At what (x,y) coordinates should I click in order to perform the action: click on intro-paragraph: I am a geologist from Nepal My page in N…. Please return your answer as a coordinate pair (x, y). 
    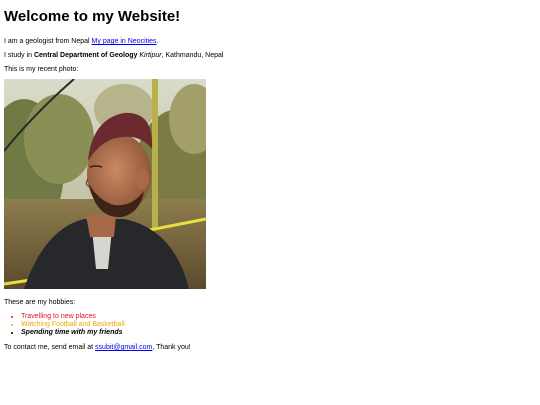
    Looking at the image, I should click on (270, 41).